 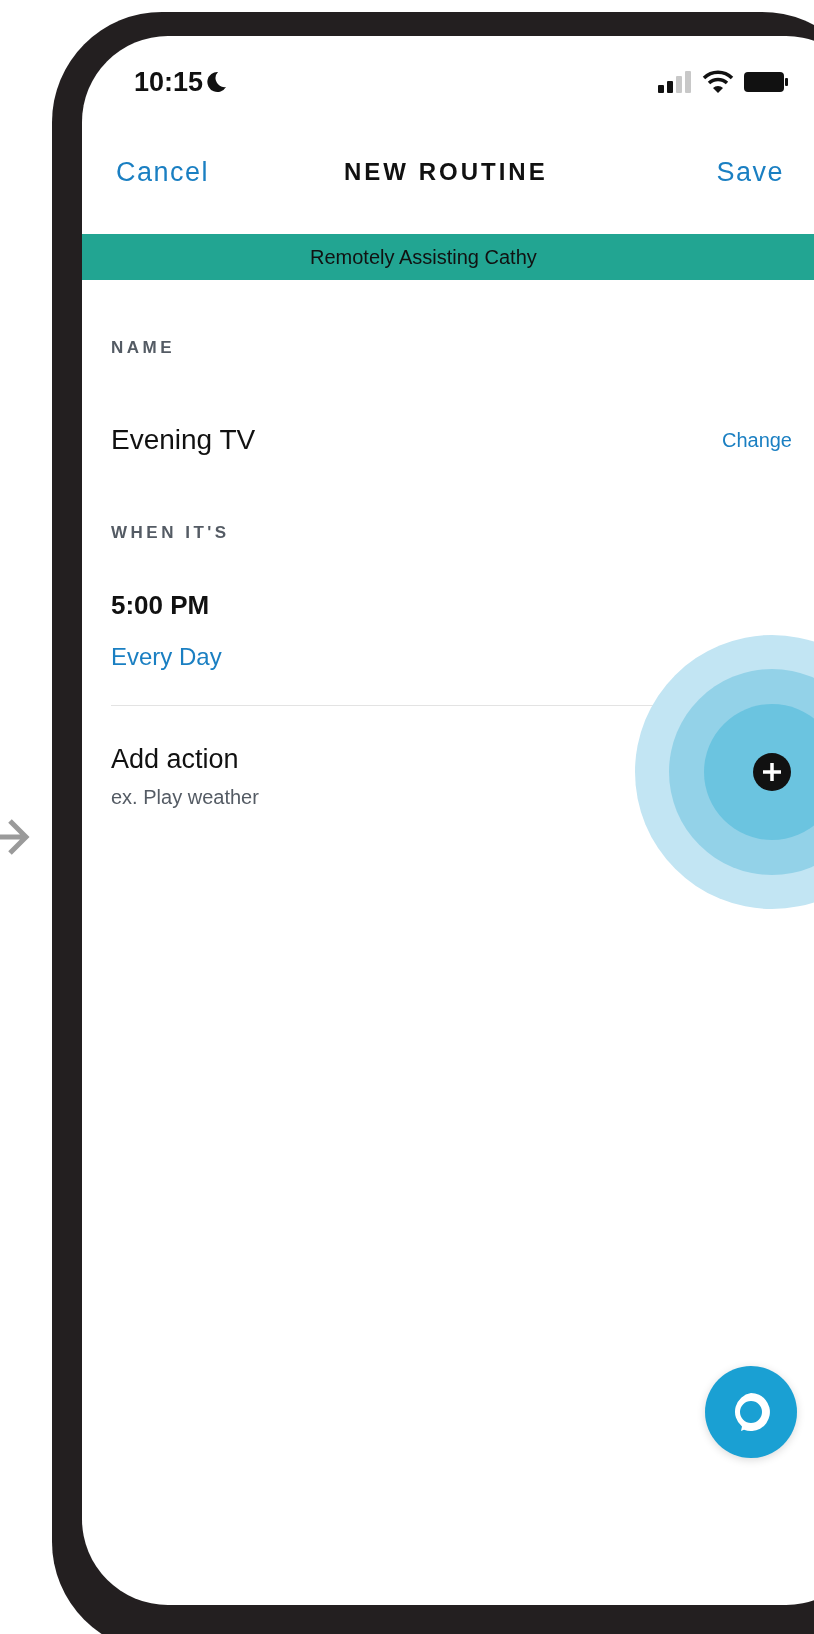 I want to click on add-action-title: Add action, so click(x=175, y=759).